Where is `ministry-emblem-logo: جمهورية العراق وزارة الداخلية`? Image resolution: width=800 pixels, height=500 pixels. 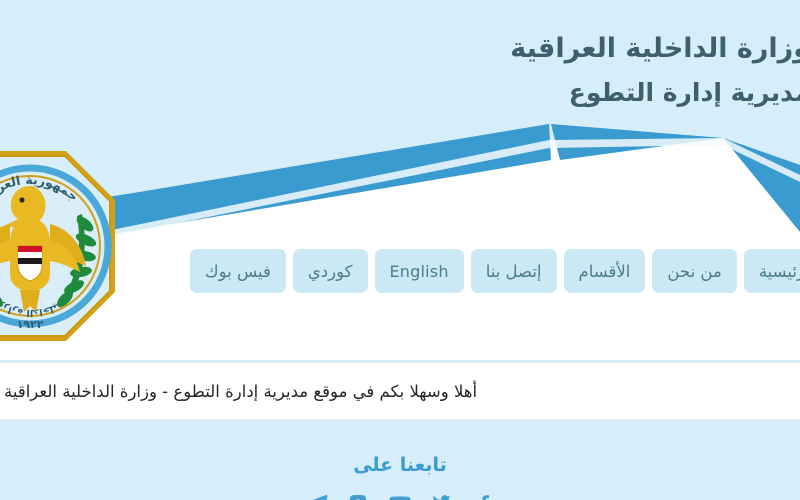 ministry-emblem-logo: جمهورية العراق وزارة الداخلية is located at coordinates (59, 246).